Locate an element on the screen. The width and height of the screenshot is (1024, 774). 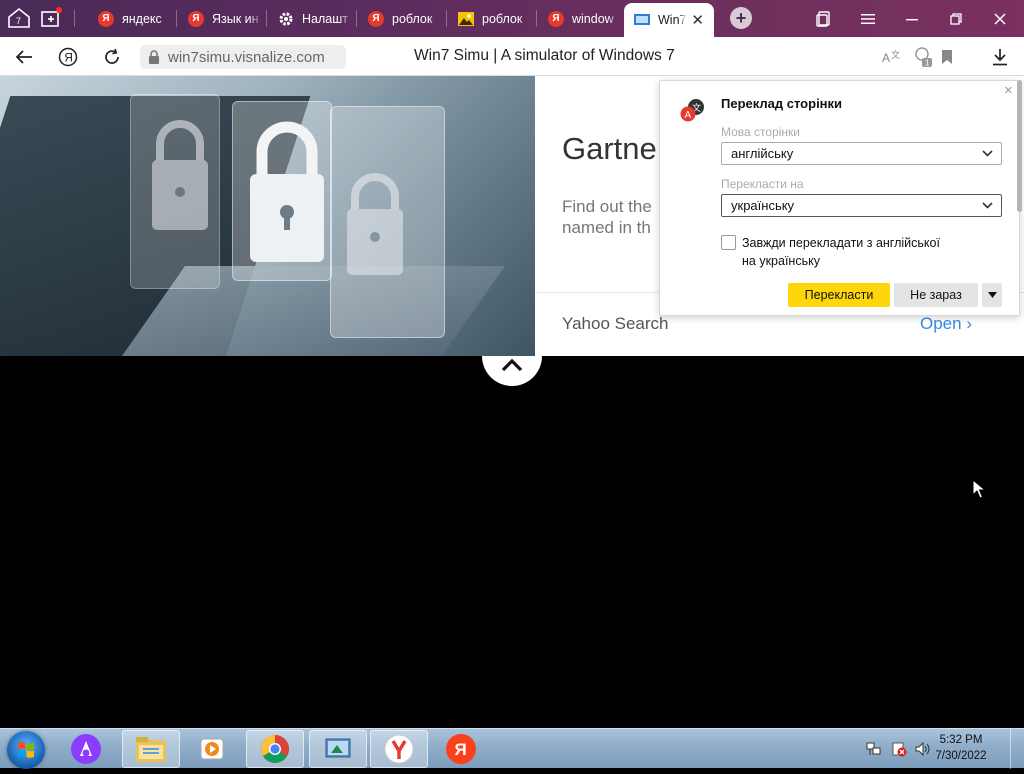
home-icon: 7 is located at coordinates (19, 18).